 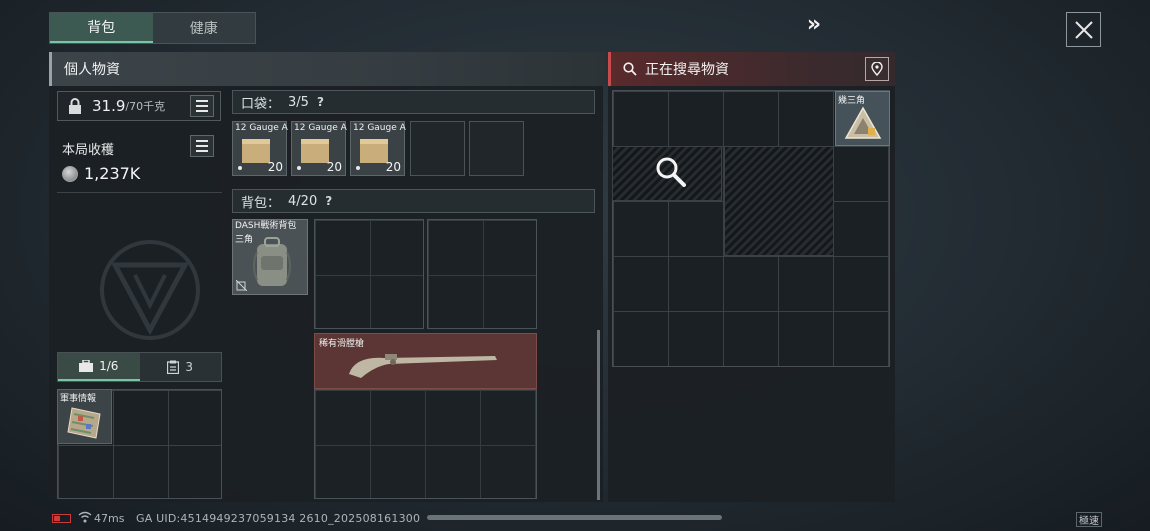 What do you see at coordinates (327, 69) in the screenshot?
I see `personal-header: 個人物資` at bounding box center [327, 69].